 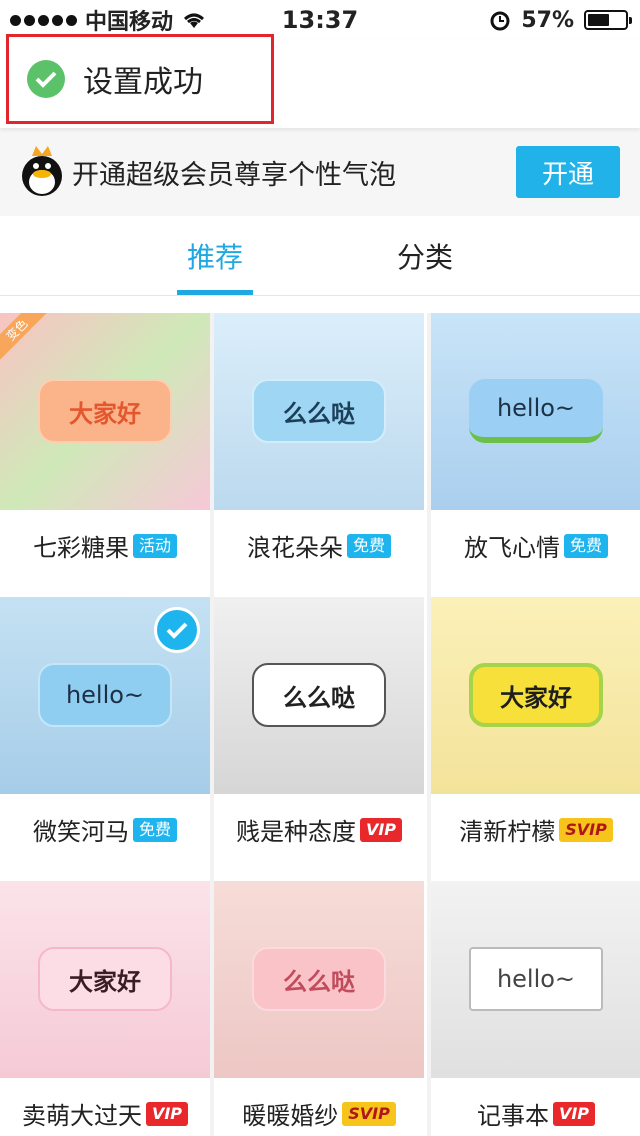 I want to click on bubble-name: 放飞心情, so click(x=511, y=548).